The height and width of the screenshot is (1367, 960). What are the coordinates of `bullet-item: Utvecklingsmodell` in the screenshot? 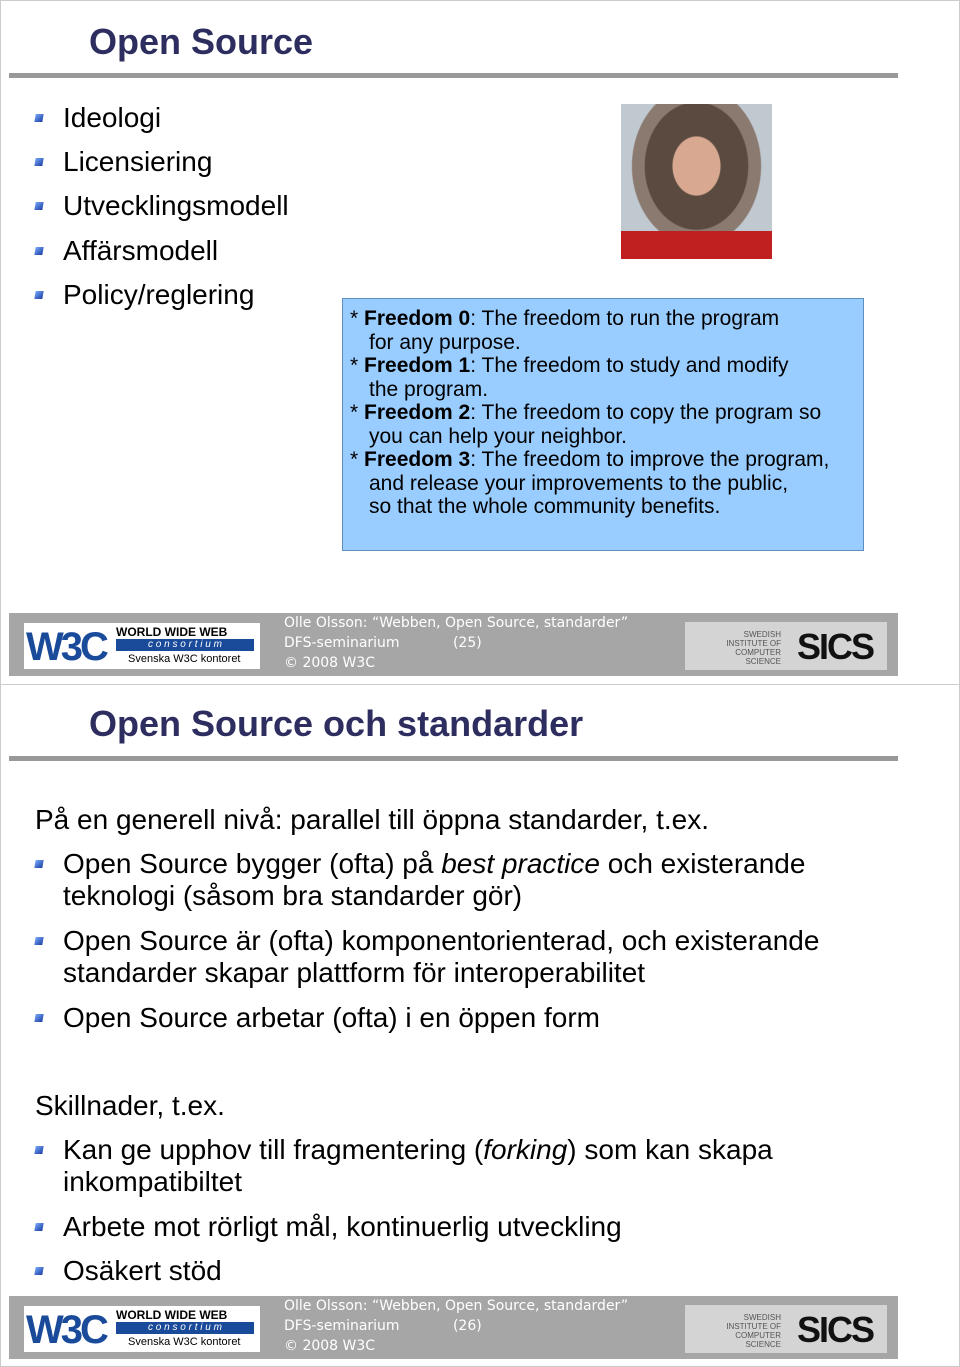 It's located at (176, 205).